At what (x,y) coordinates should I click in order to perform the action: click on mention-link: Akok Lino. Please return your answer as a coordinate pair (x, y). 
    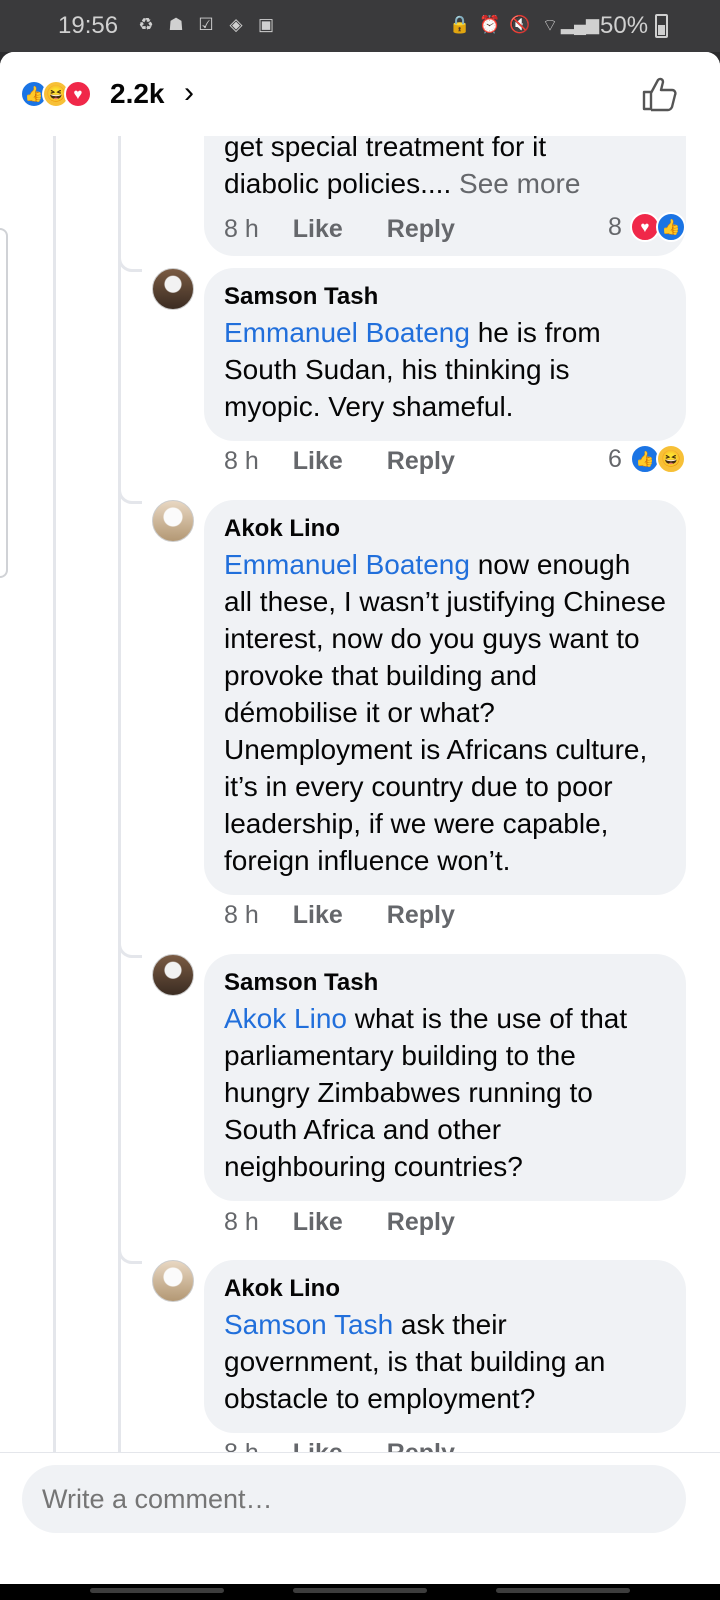
    Looking at the image, I should click on (285, 1018).